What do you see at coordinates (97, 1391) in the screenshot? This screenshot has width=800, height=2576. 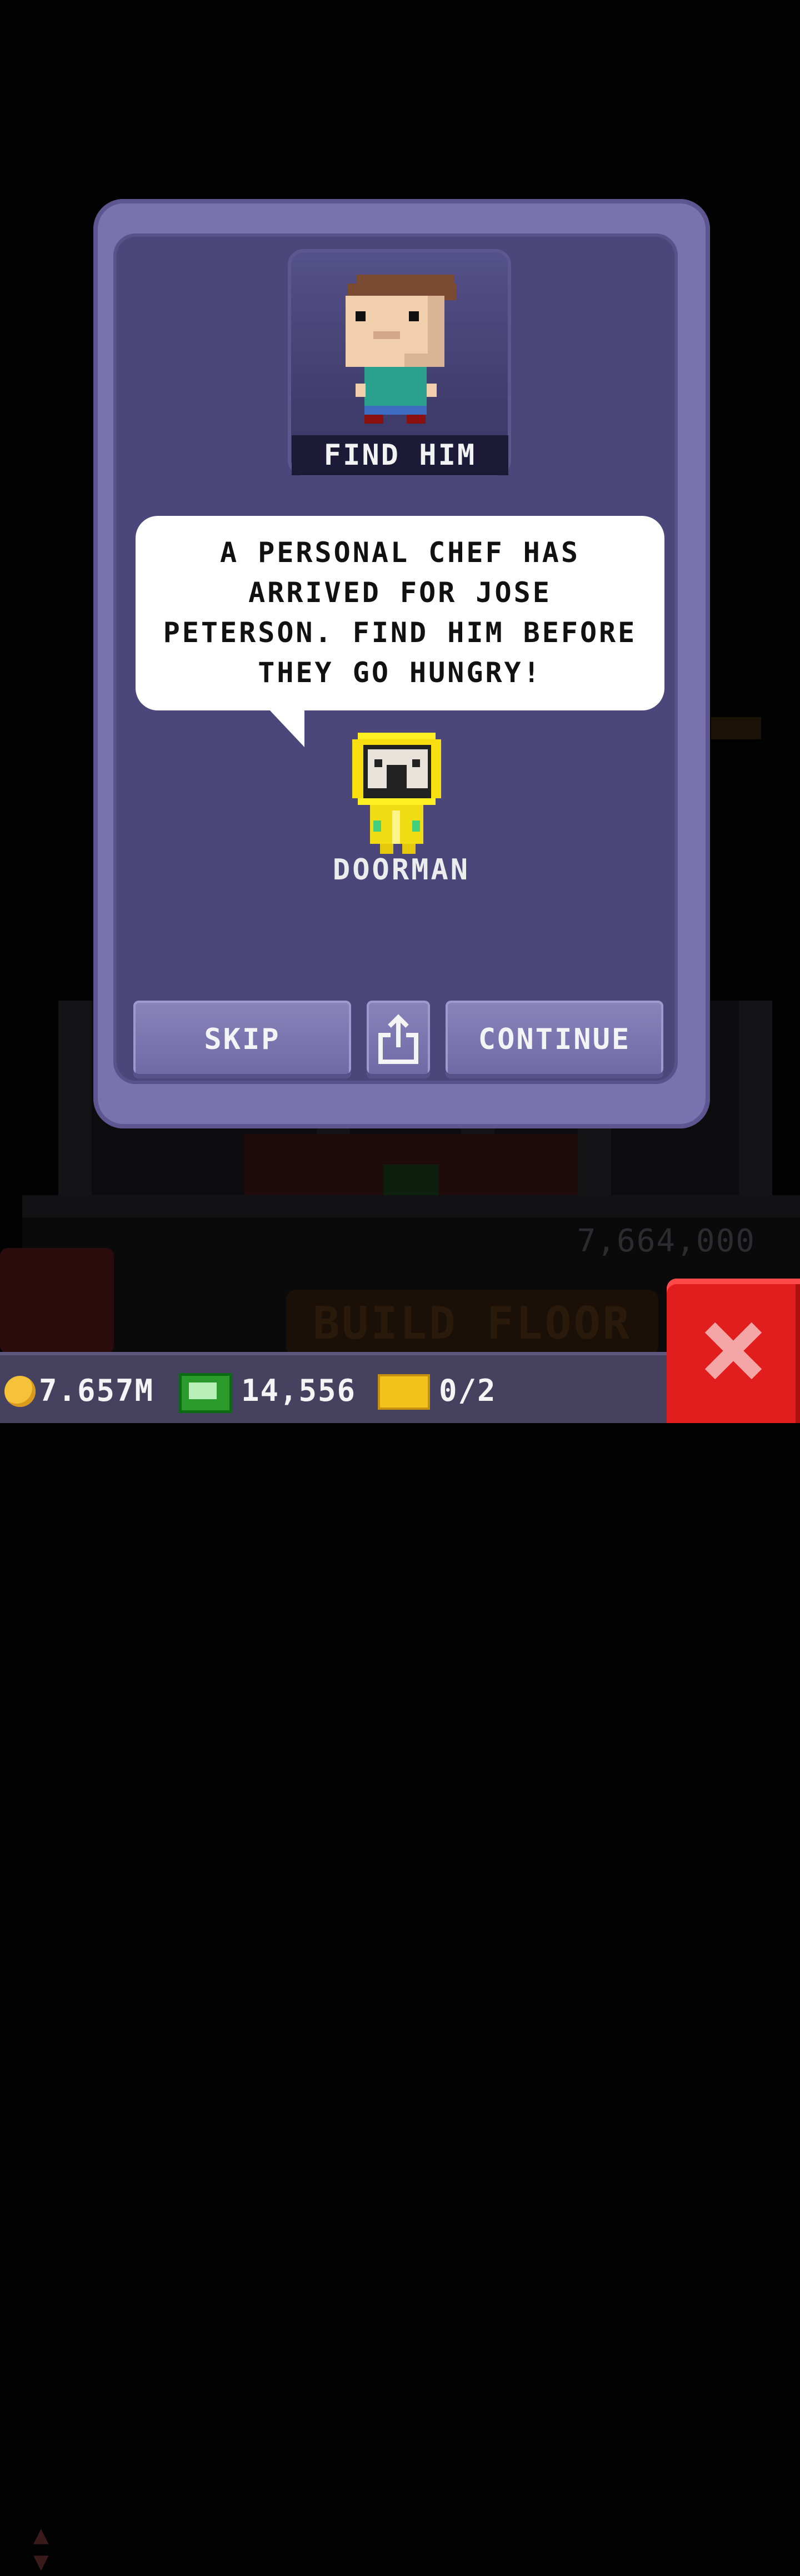 I see `coins-value: 7.657M` at bounding box center [97, 1391].